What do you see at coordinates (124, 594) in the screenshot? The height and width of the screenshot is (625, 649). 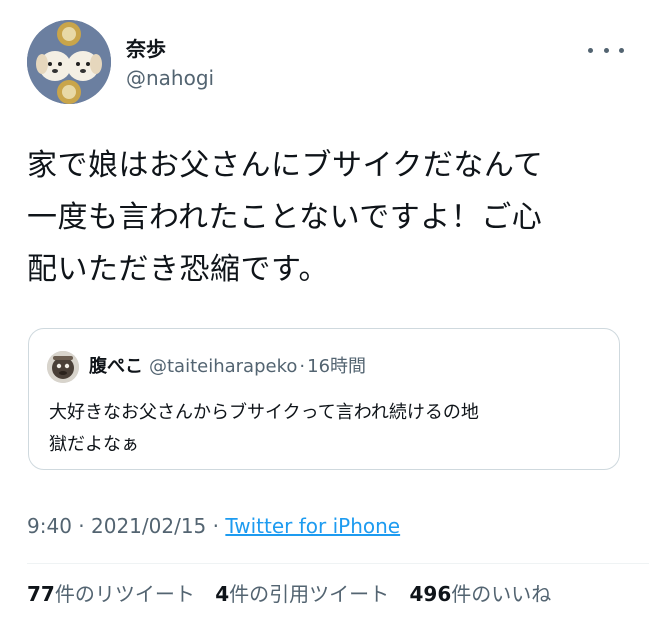 I see `retweets-label: 件のリツイート` at bounding box center [124, 594].